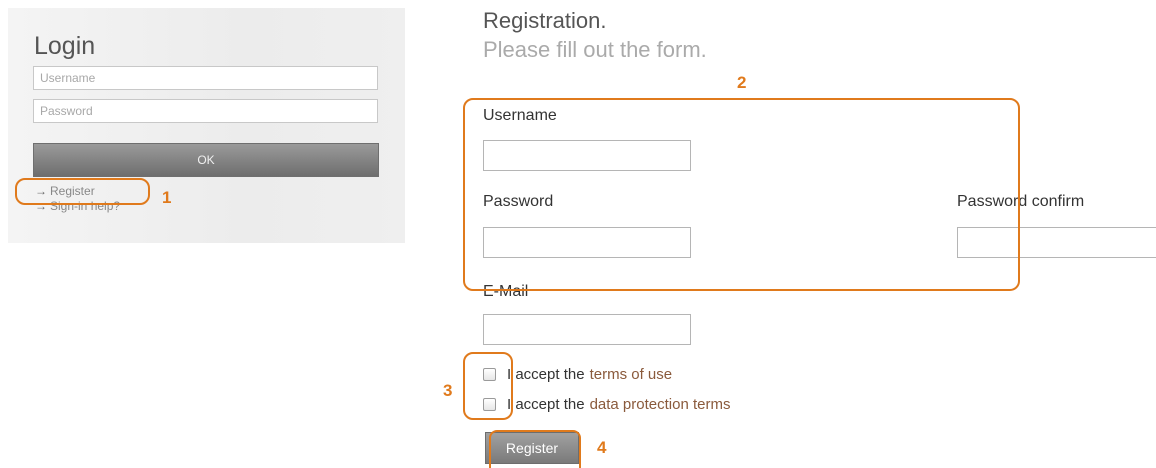  What do you see at coordinates (545, 20) in the screenshot?
I see `registration-title: Registration.` at bounding box center [545, 20].